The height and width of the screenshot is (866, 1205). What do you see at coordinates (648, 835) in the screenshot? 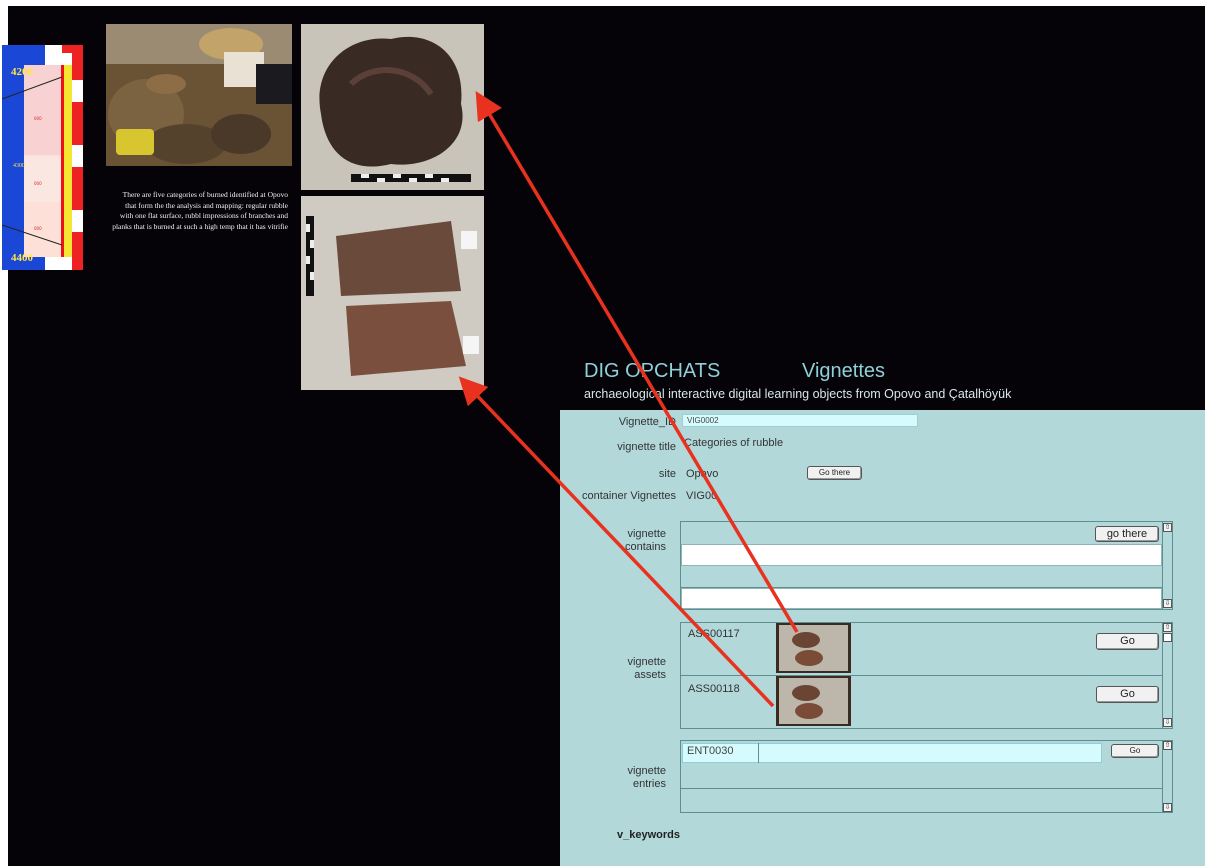
I see `v-keywords-label: v_keywords` at bounding box center [648, 835].